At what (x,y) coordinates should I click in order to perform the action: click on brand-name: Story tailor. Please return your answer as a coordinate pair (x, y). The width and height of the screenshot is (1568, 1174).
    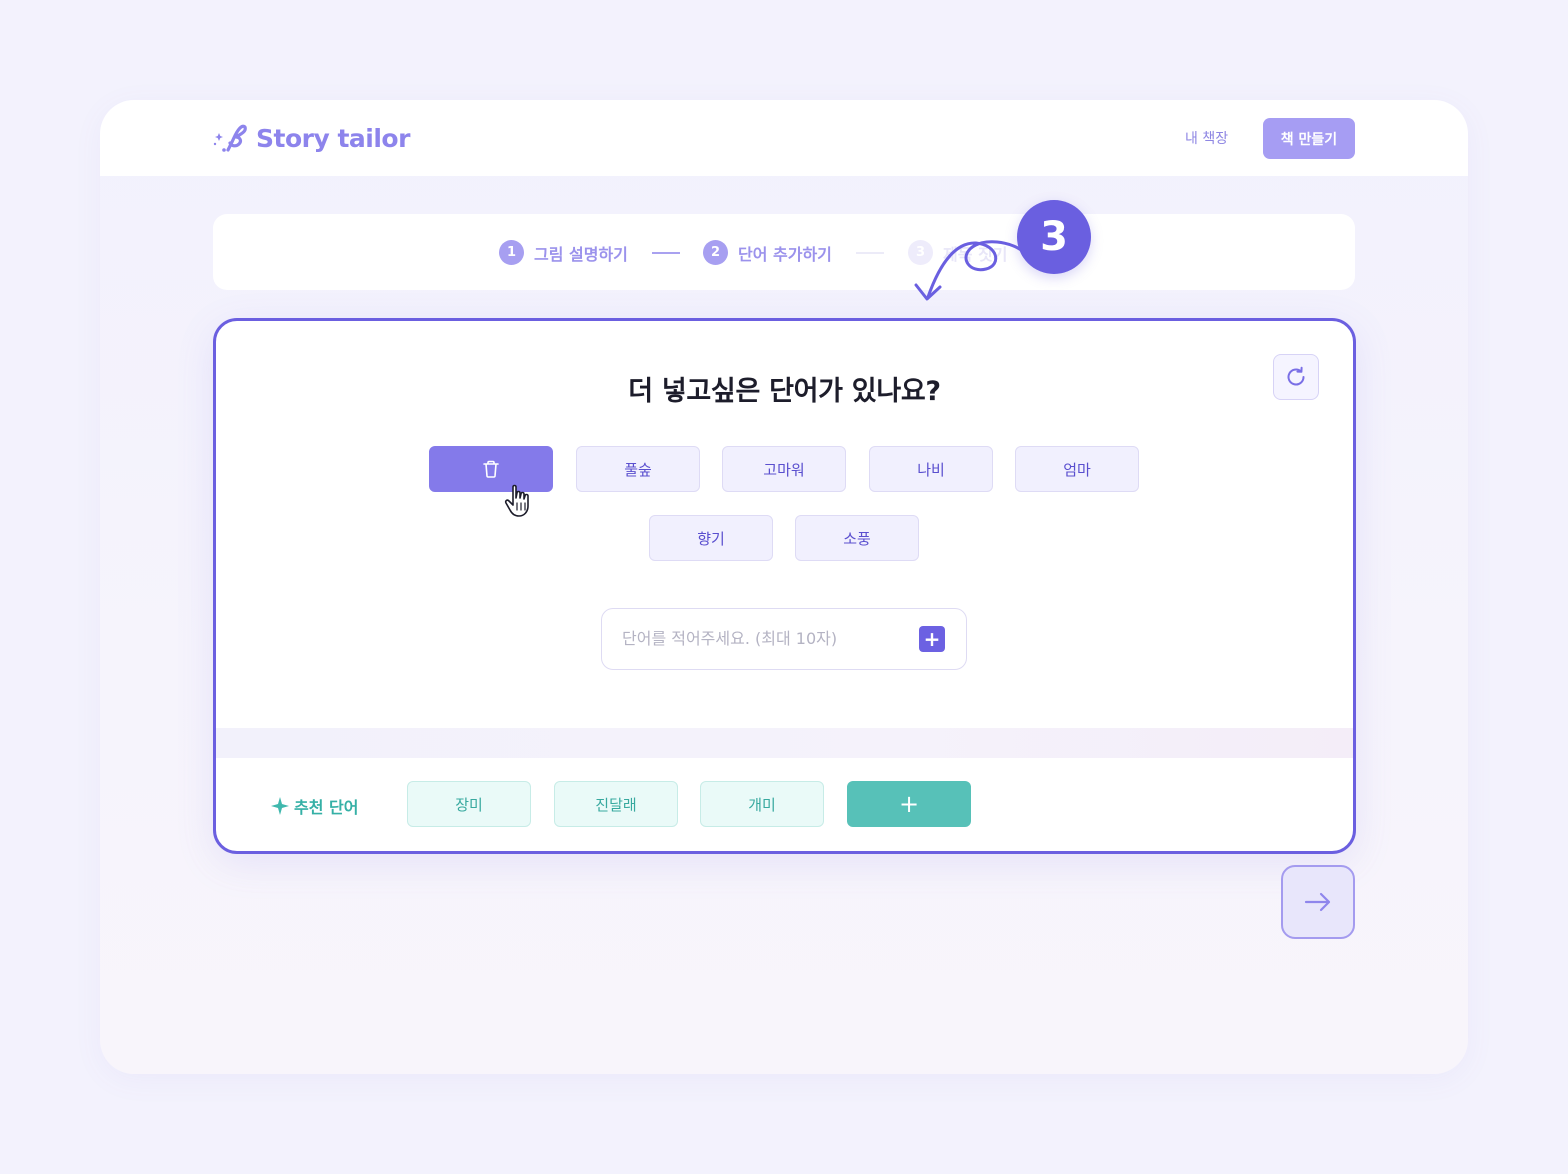
    Looking at the image, I should click on (333, 138).